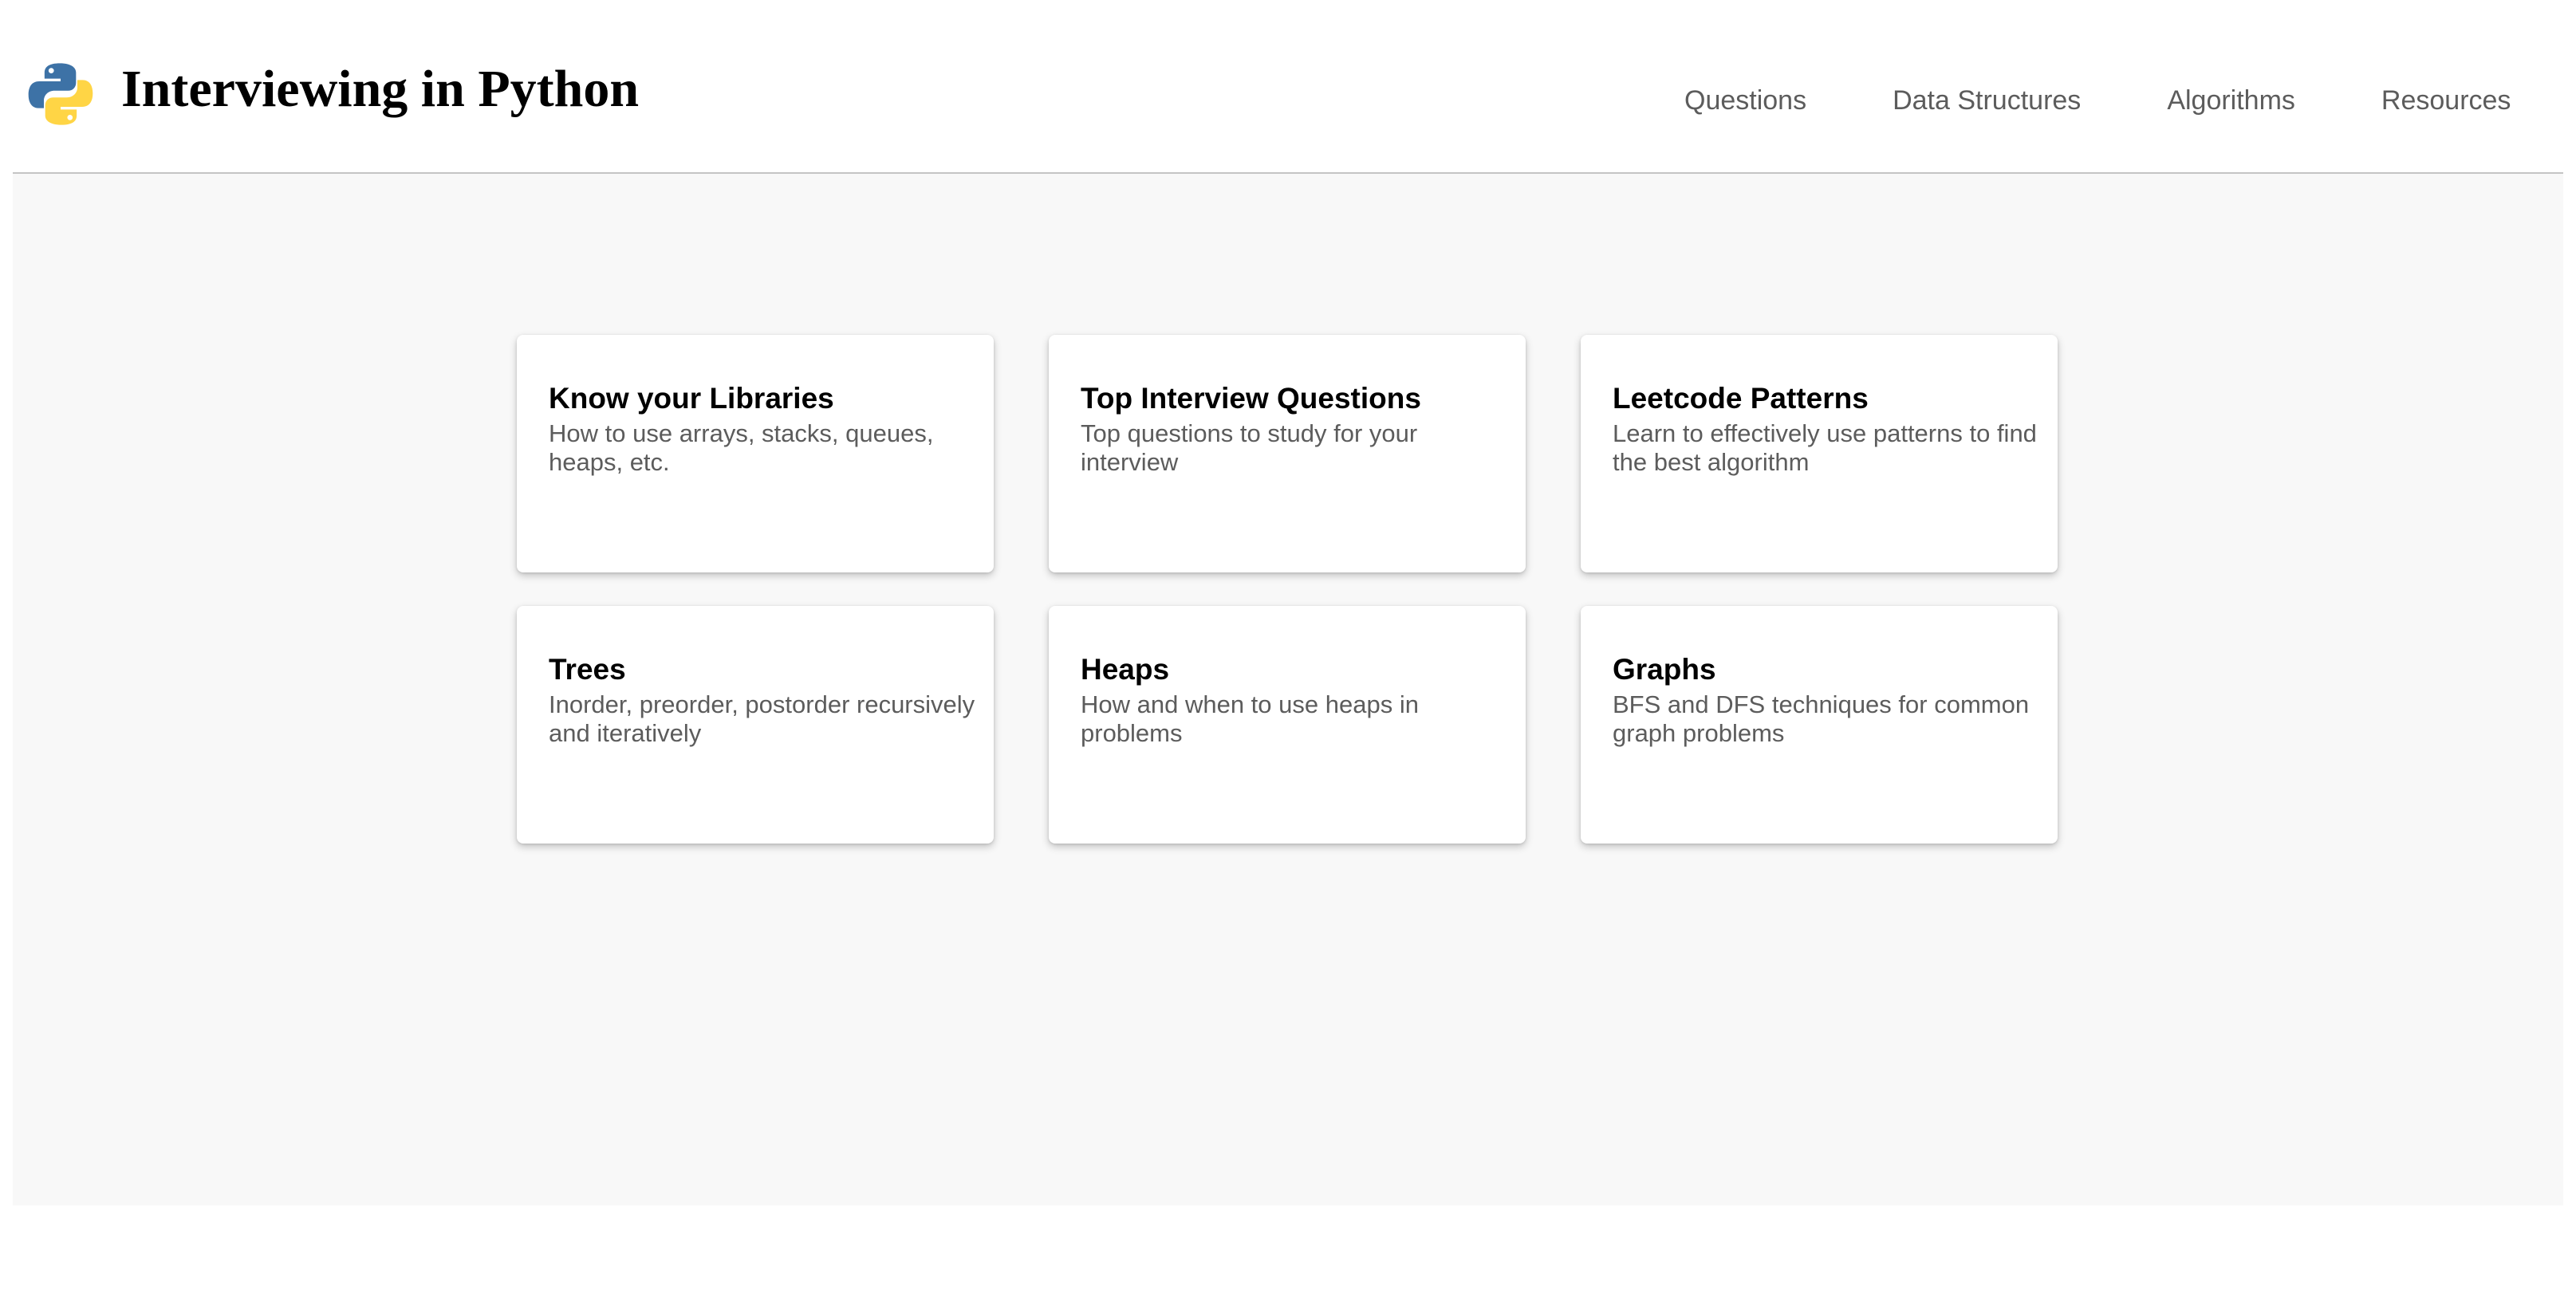  Describe the element at coordinates (587, 669) in the screenshot. I see `card-title: Trees` at that location.